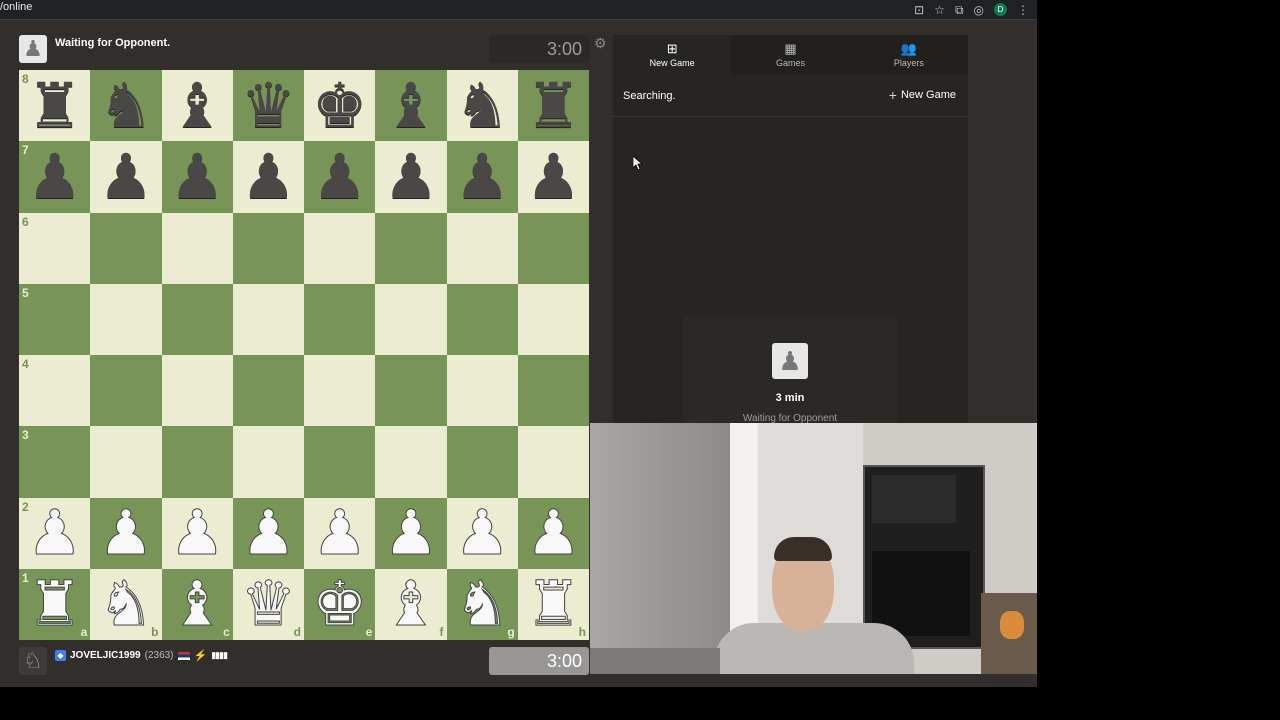 Image resolution: width=1280 pixels, height=720 pixels. I want to click on board-square: c ♝, so click(197, 604).